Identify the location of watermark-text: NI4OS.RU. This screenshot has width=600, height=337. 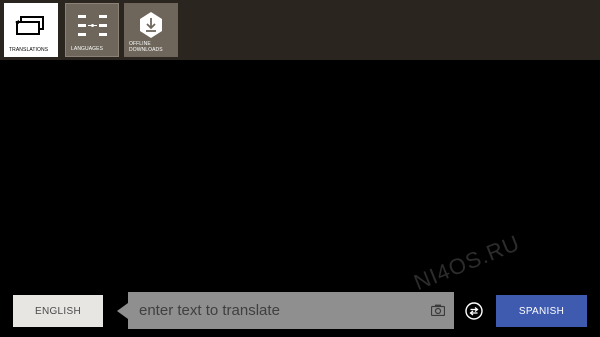
(467, 262).